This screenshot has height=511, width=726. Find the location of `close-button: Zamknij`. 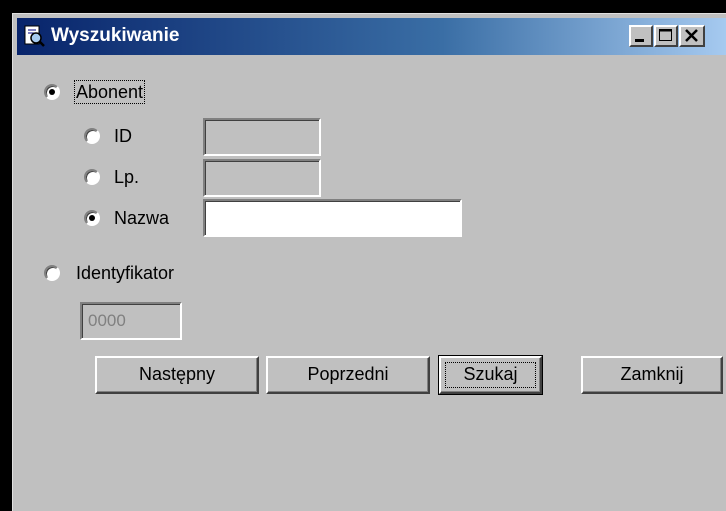

close-button: Zamknij is located at coordinates (652, 375).